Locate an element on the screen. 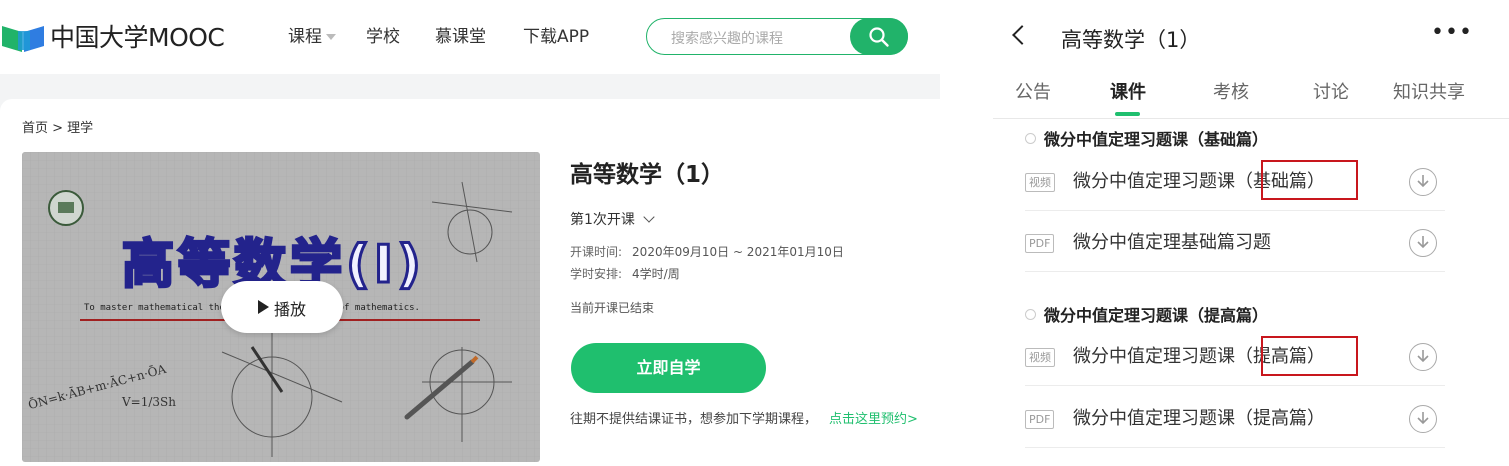 The image size is (1509, 466). list-item: PDF 微分中值定理基础篇习题 is located at coordinates (1235, 244).